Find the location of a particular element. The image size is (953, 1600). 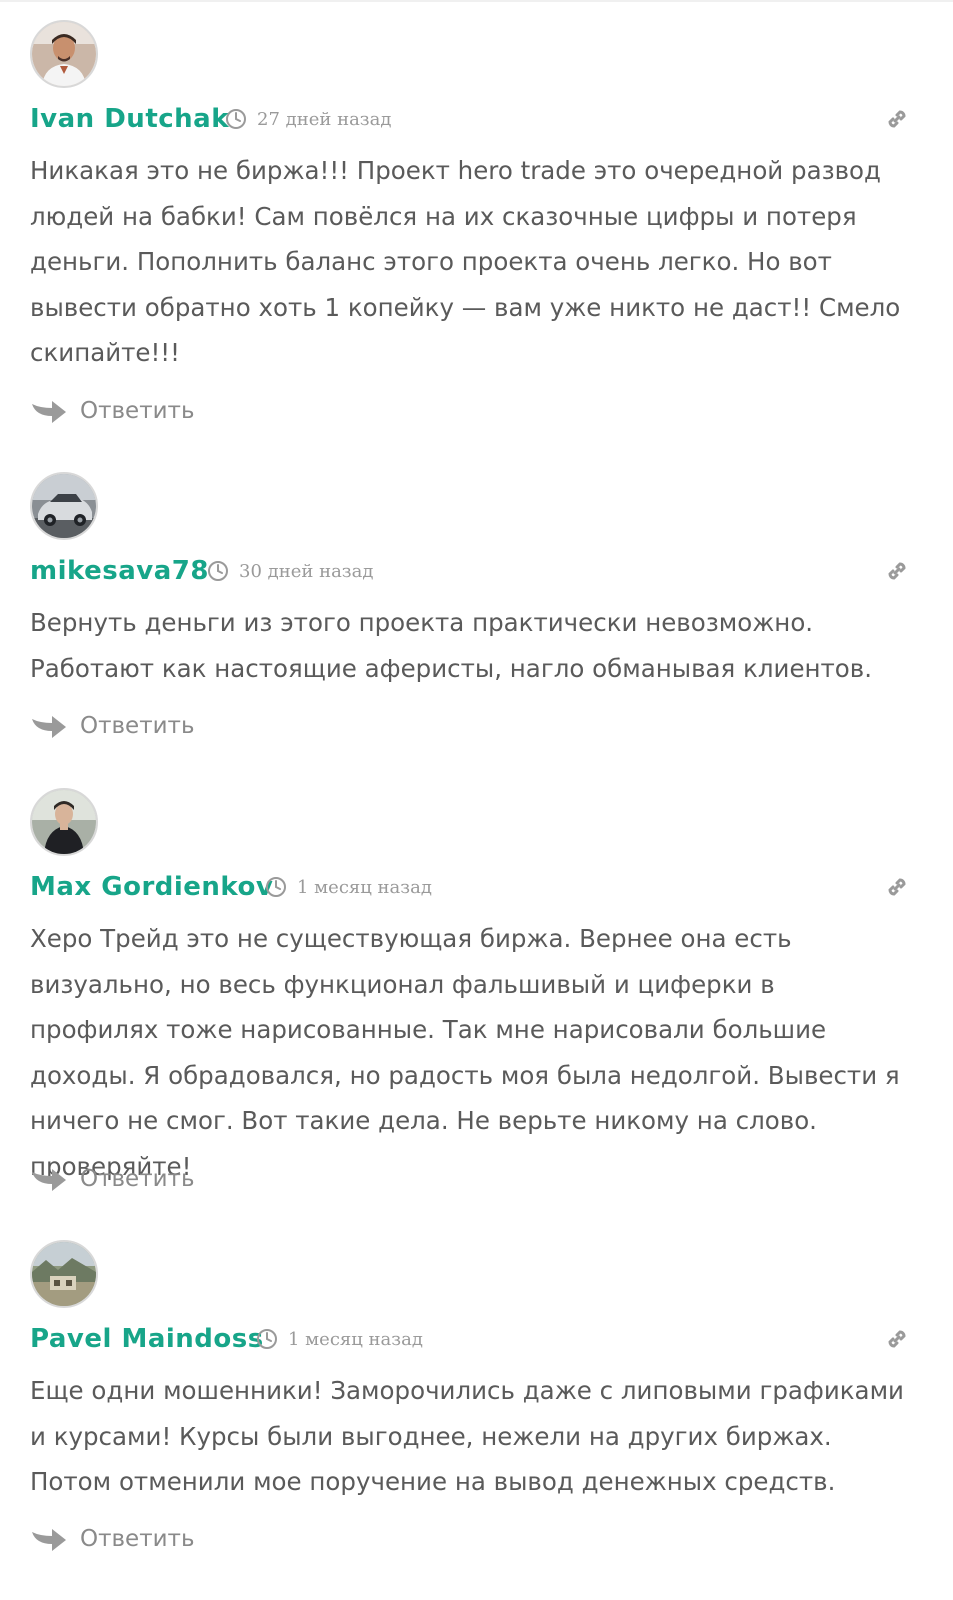

author-name: Max Gordienkov is located at coordinates (151, 887).